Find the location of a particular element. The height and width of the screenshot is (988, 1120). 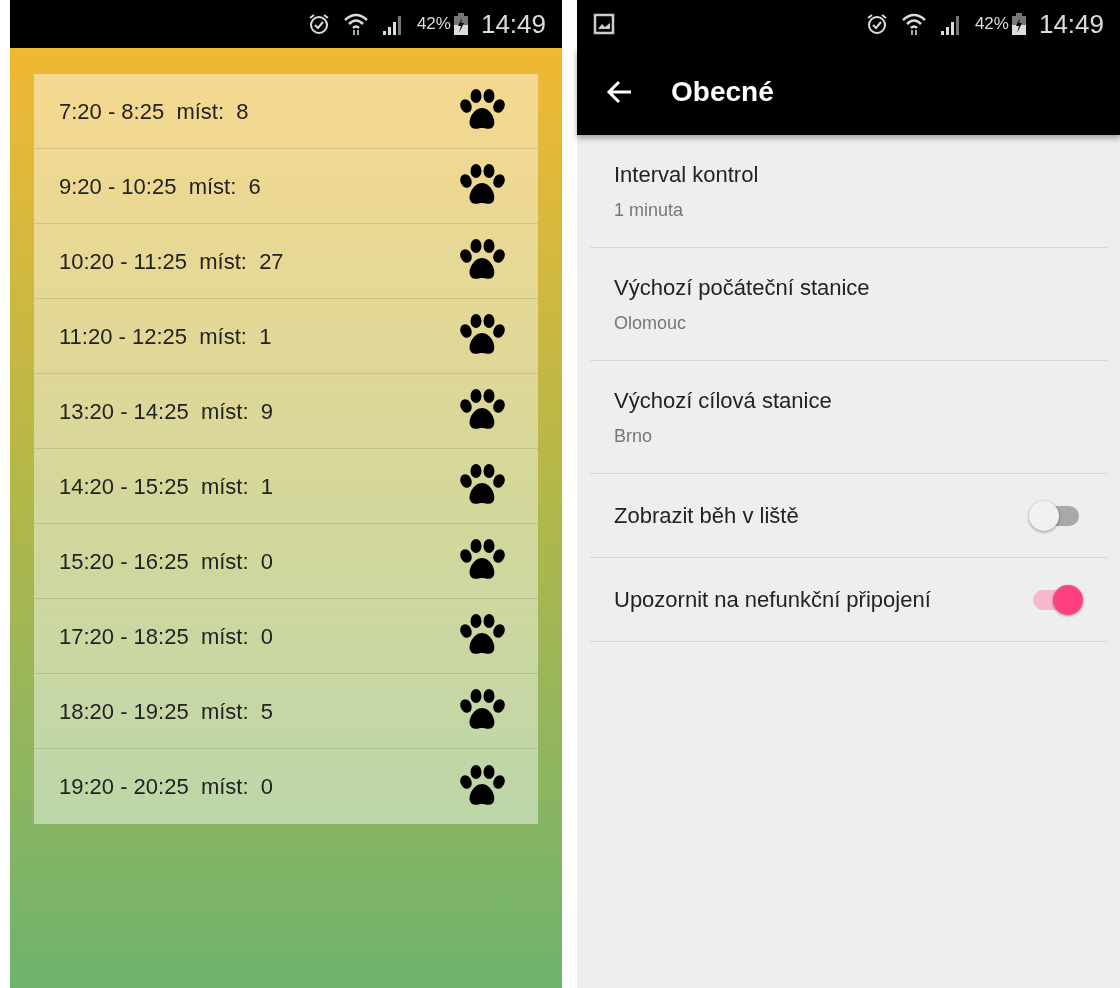

setting-title: Upozornit na nefunkční připojení is located at coordinates (772, 600).